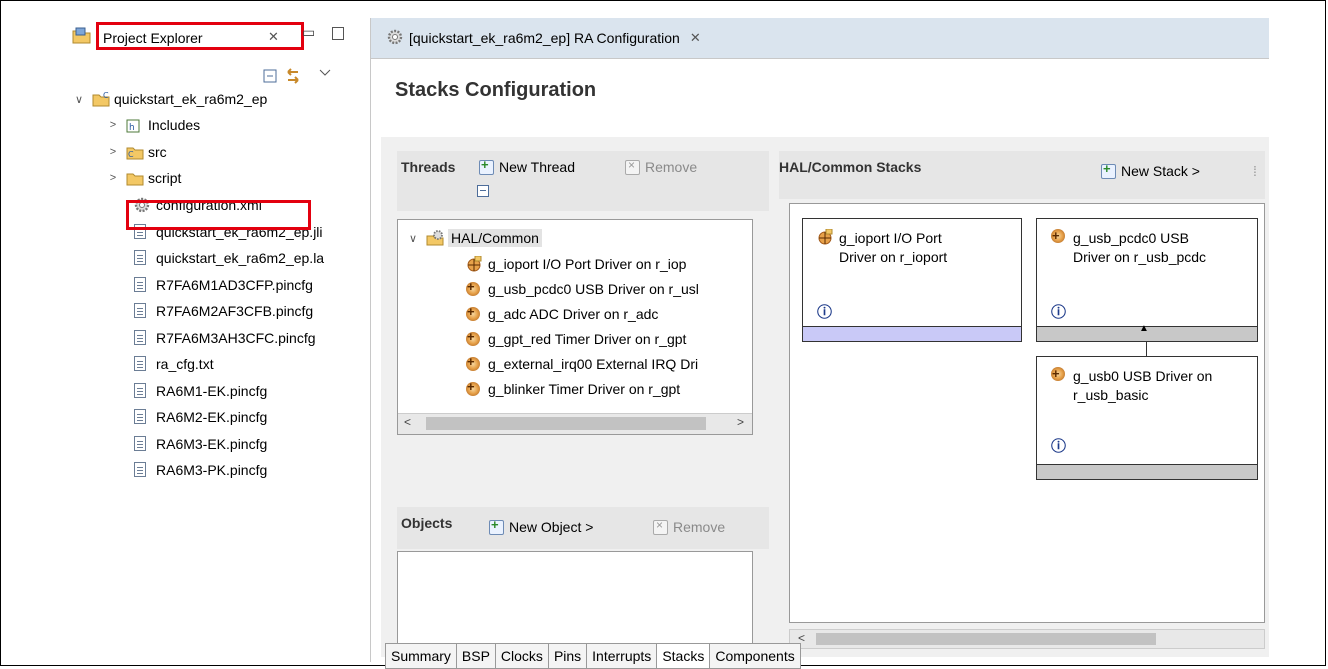 The width and height of the screenshot is (1328, 669). I want to click on horizontal-scrollbar: < >, so click(575, 423).